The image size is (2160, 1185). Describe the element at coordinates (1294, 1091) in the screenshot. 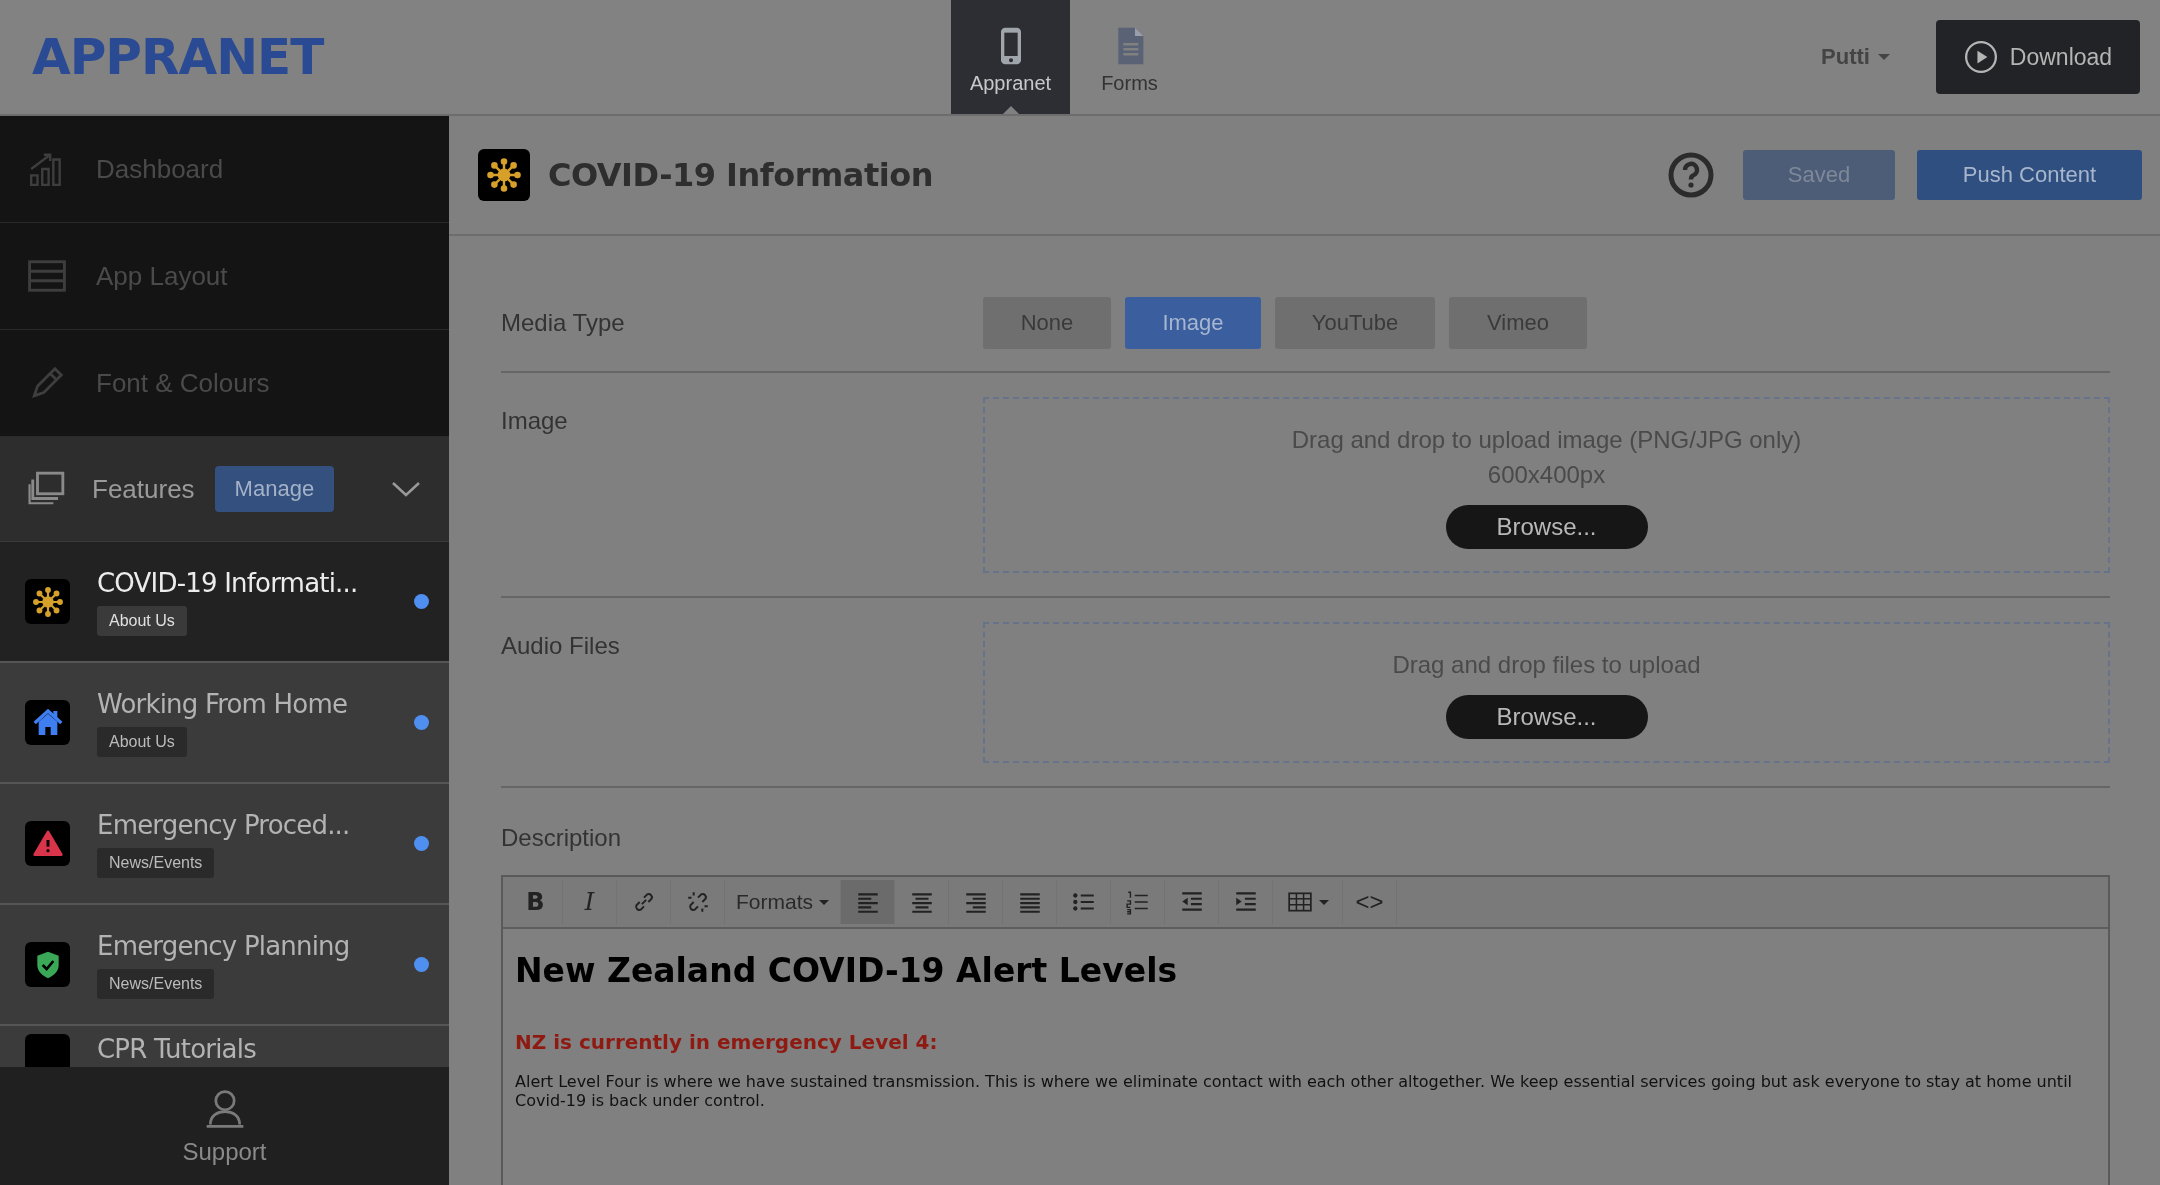

I see `content-paragraph: Alert Level Four is where we have sustained transmission. This is where we eliminate contact with each other altogether. We keep essential services going but ask everyone to stay at home until Covid-19 is back under control.` at that location.